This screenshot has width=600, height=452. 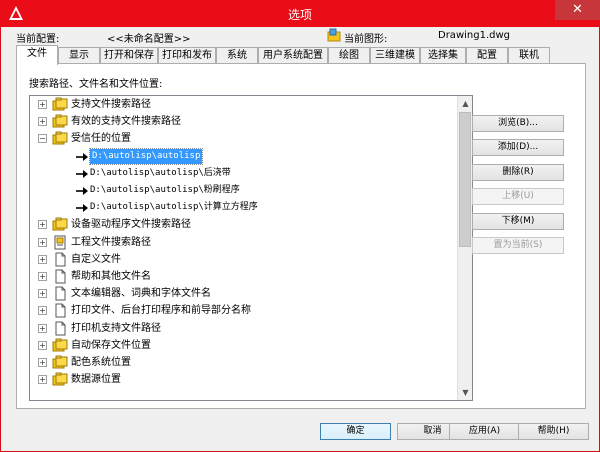 I want to click on scroll-down-arrow-icon: ▼, so click(x=465, y=392).